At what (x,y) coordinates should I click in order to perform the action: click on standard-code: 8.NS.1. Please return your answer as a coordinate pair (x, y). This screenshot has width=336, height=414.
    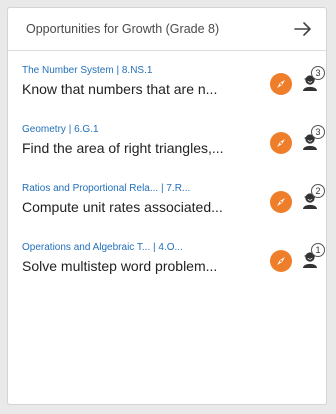
    Looking at the image, I should click on (137, 70).